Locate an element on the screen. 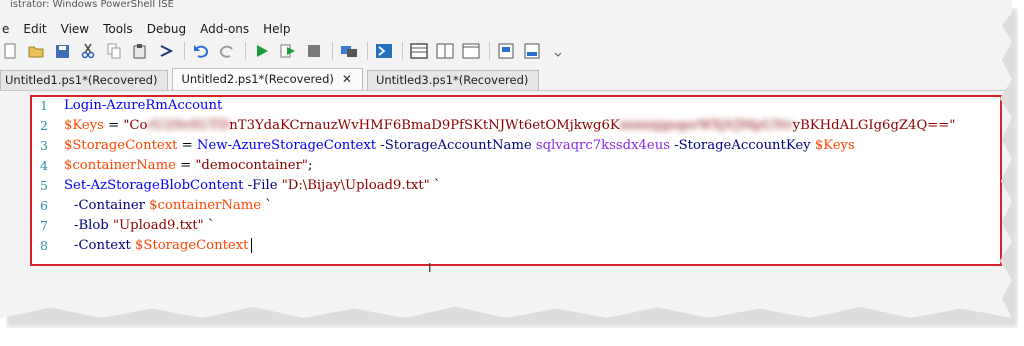  menu-addons: Add-ons is located at coordinates (224, 29).